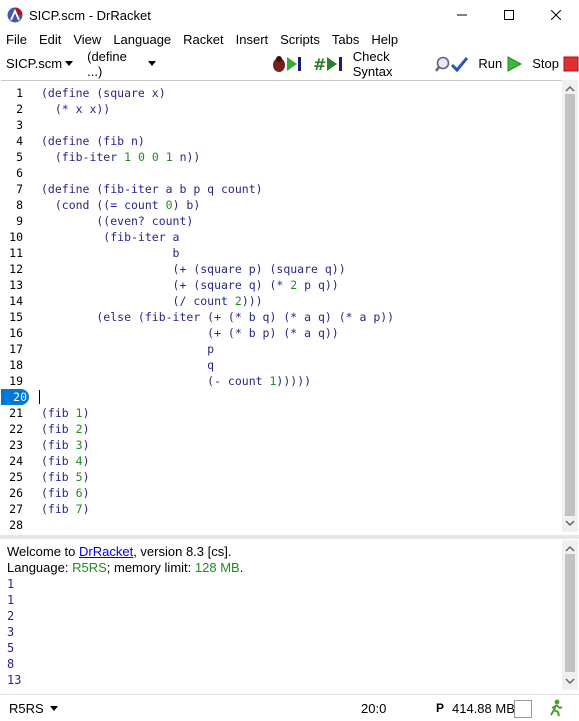 The image size is (579, 721). I want to click on close-button, so click(556, 15).